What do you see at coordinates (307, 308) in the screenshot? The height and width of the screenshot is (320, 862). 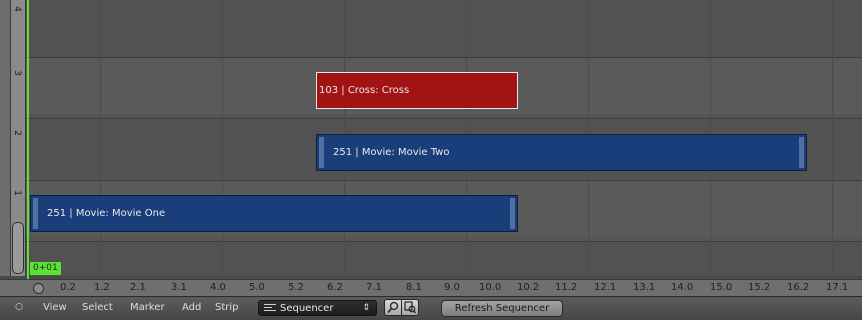 I see `view-type-label: Sequencer` at bounding box center [307, 308].